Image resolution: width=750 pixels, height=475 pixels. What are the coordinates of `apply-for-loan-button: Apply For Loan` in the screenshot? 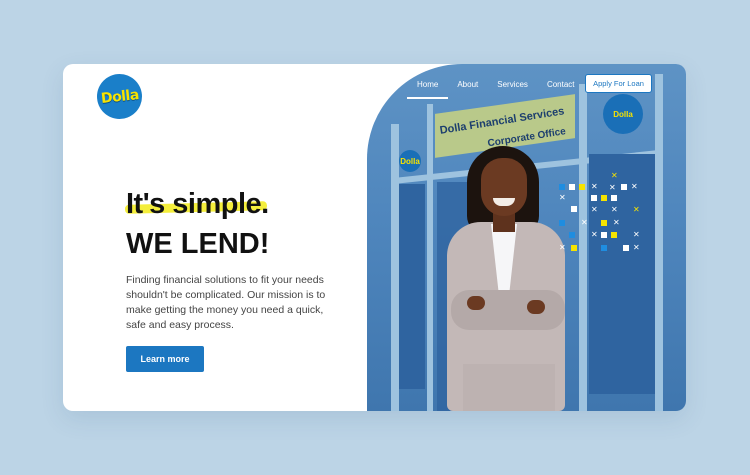 It's located at (618, 83).